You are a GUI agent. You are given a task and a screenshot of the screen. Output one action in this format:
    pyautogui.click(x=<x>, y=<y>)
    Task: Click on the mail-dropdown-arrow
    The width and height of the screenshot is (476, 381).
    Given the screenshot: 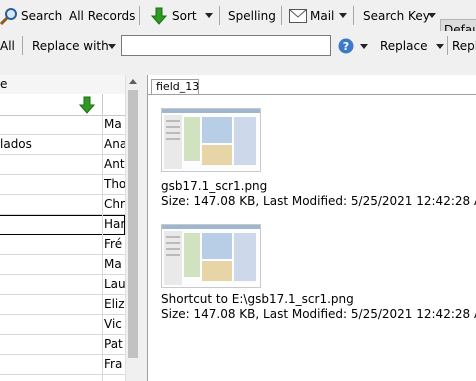 What is the action you would take?
    pyautogui.click(x=343, y=15)
    